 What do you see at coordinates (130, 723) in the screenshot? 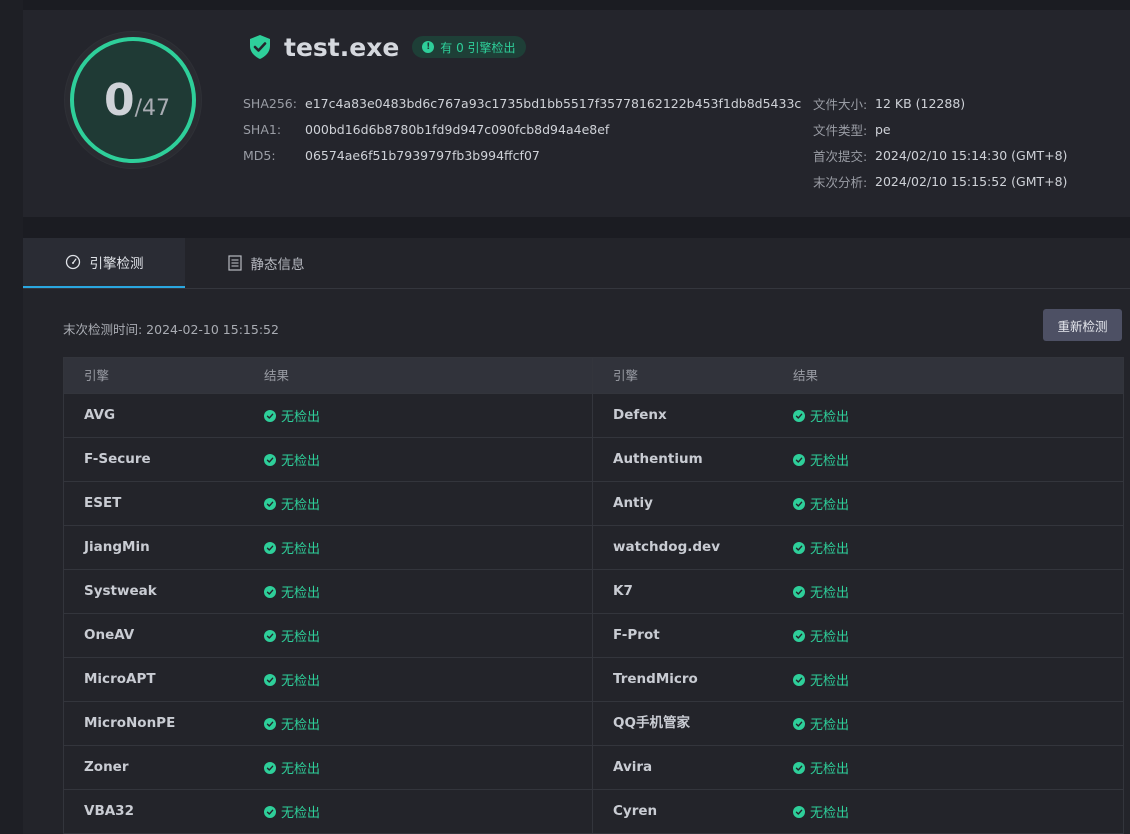
I see `engine-name: MicroNonPE` at bounding box center [130, 723].